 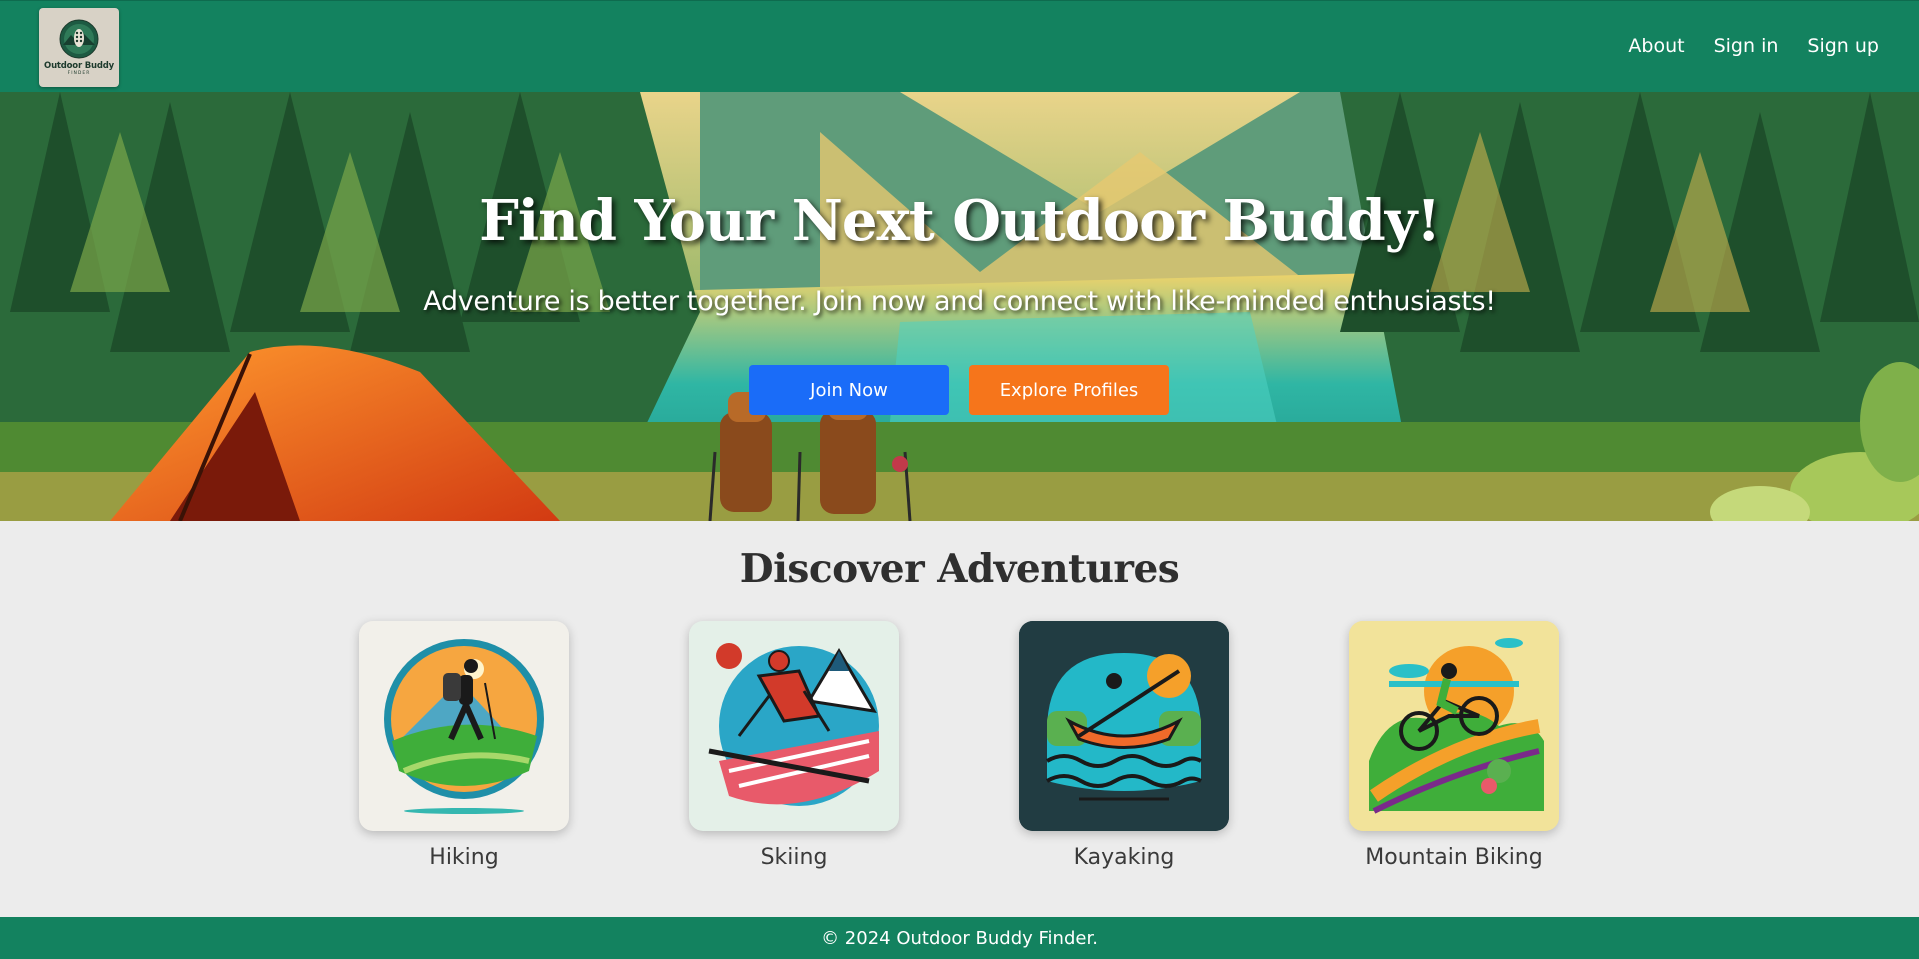 I want to click on activity-label: Hiking, so click(x=464, y=857).